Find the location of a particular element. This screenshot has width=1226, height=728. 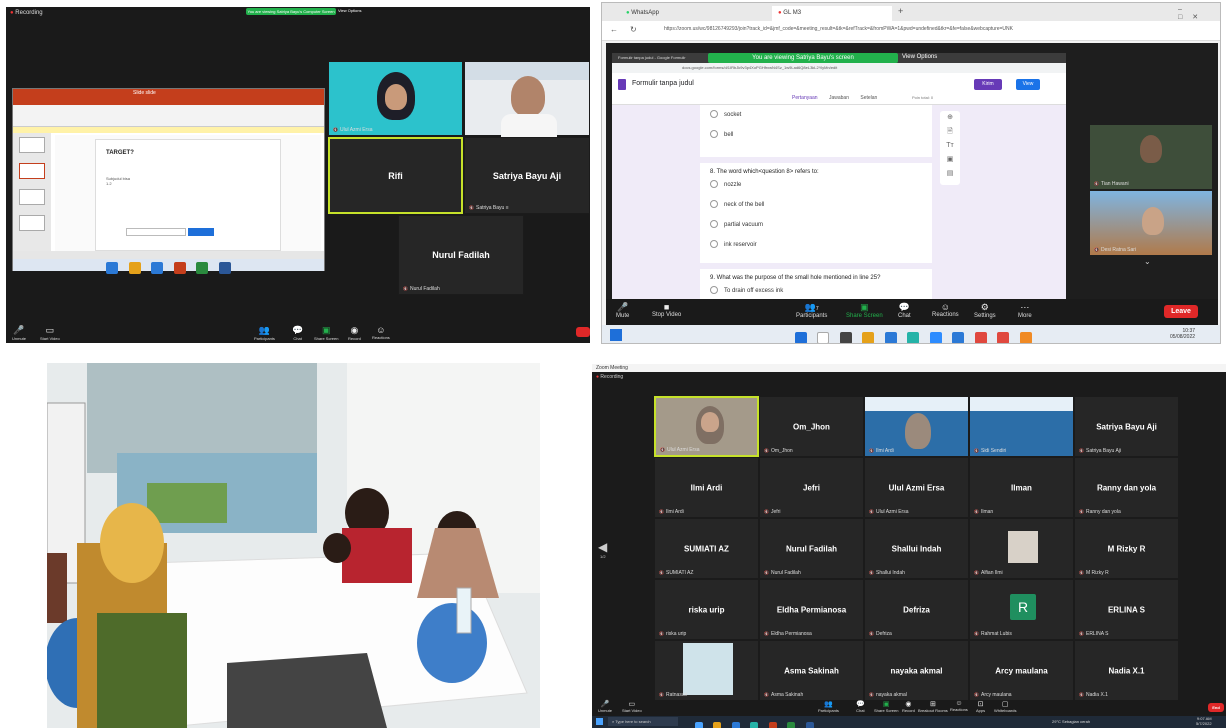

participant-tile: Rifi is located at coordinates (395, 175).